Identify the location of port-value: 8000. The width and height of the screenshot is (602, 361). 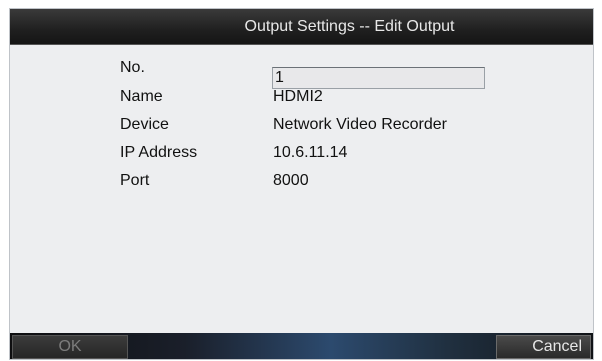
(291, 180).